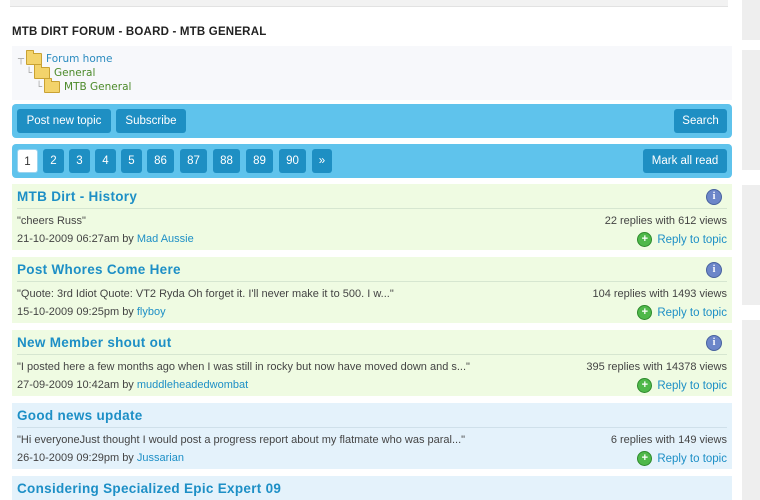 The height and width of the screenshot is (500, 760). What do you see at coordinates (656, 367) in the screenshot?
I see `topic-stats: 395 replies with 14378 views` at bounding box center [656, 367].